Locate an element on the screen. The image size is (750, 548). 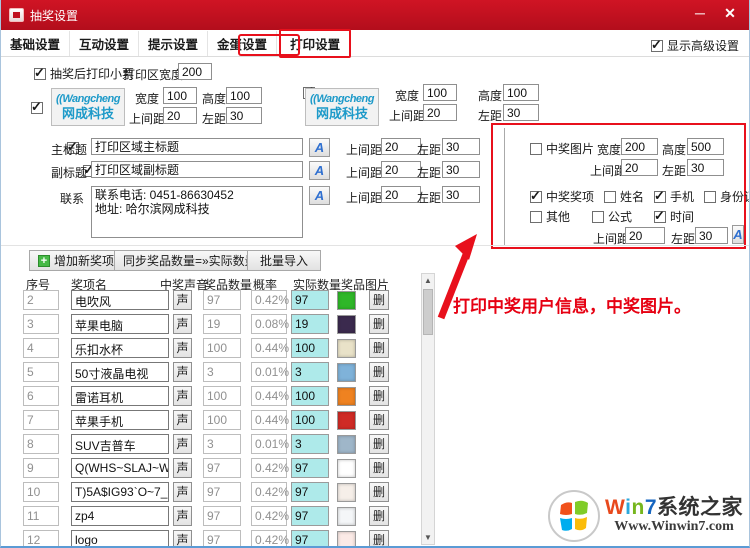
headphone-icon is located at coordinates (346, 396).